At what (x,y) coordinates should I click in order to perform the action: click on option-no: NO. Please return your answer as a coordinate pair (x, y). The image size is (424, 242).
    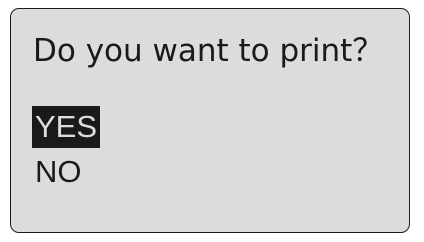
    Looking at the image, I should click on (58, 172).